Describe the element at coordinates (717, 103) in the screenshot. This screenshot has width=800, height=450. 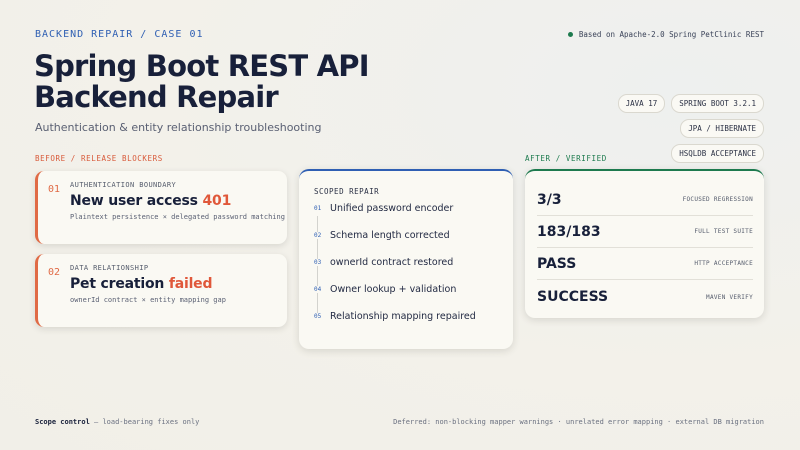
I see `chip-spring-boot: SPRING BOOT 3.2.1` at that location.